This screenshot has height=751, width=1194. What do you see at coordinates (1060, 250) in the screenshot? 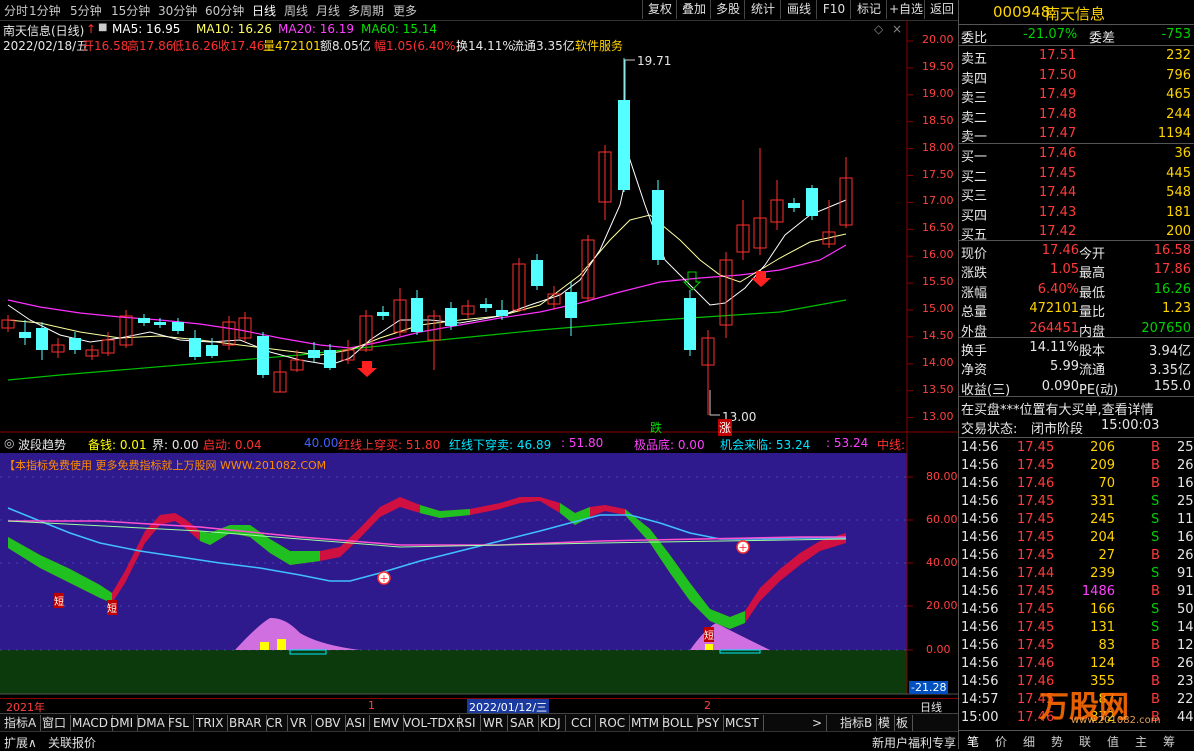
I see `stat-value: 17.46` at bounding box center [1060, 250].